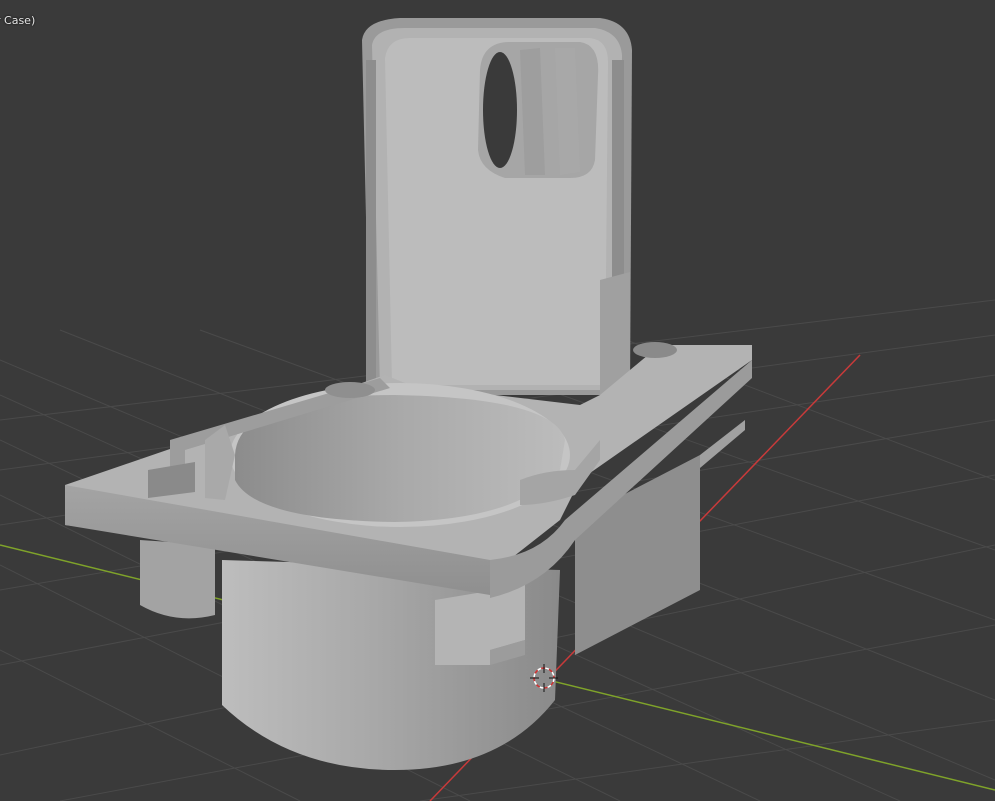 This screenshot has width=995, height=801. What do you see at coordinates (18, 20) in the screenshot?
I see `object-name-label: r Case)` at bounding box center [18, 20].